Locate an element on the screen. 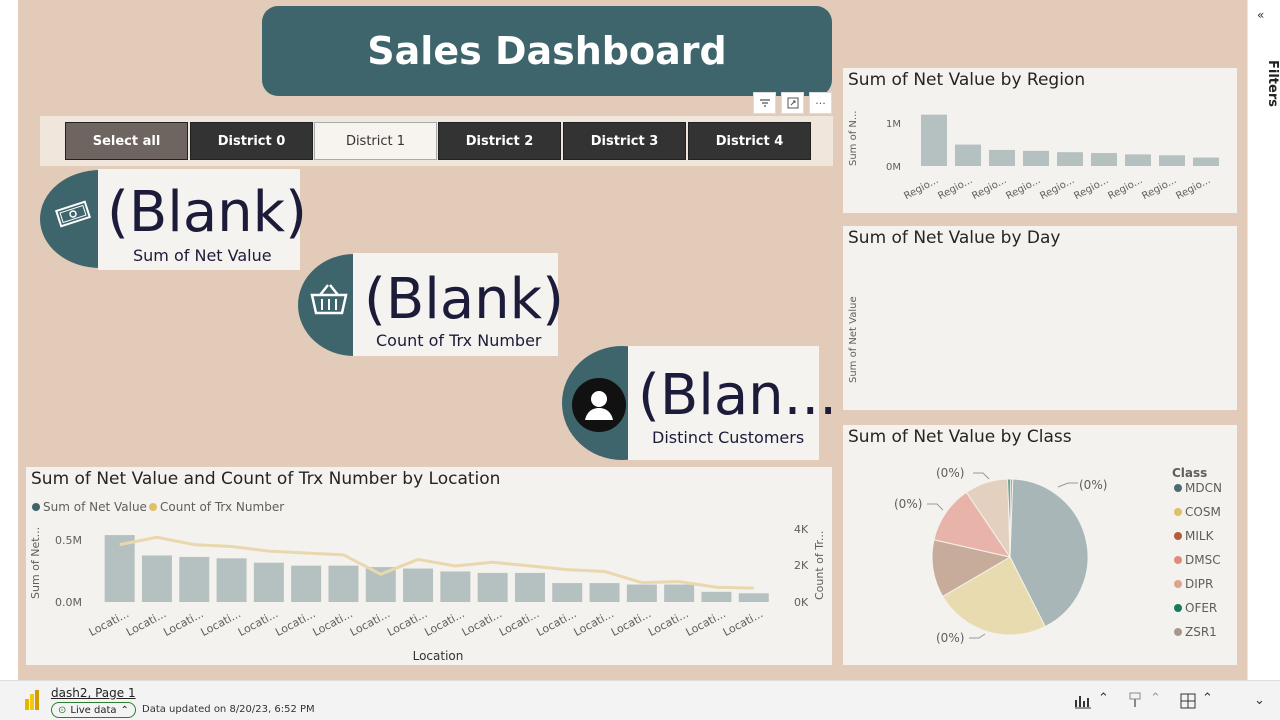 The width and height of the screenshot is (1280, 720). kpi-net-value: (Blank) is located at coordinates (207, 212).